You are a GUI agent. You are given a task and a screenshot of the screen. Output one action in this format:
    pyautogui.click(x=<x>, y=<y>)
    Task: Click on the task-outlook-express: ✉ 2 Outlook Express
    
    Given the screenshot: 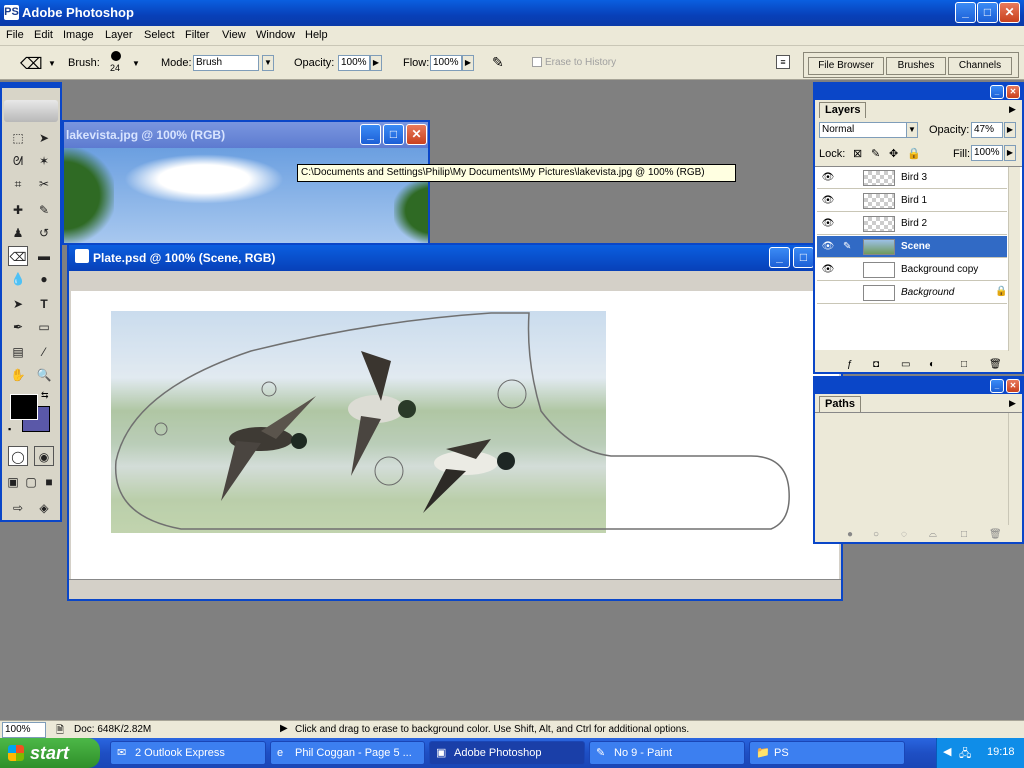 What is the action you would take?
    pyautogui.click(x=188, y=753)
    